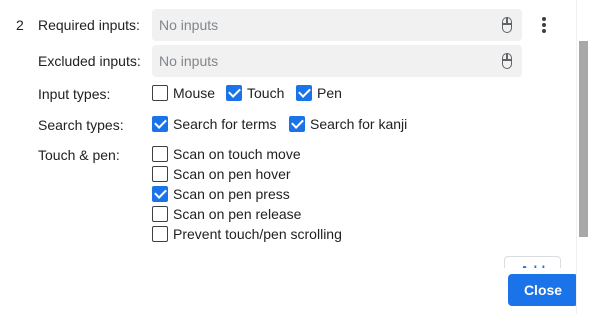 This screenshot has height=314, width=591. What do you see at coordinates (89, 25) in the screenshot?
I see `required-inputs-label: Required inputs:` at bounding box center [89, 25].